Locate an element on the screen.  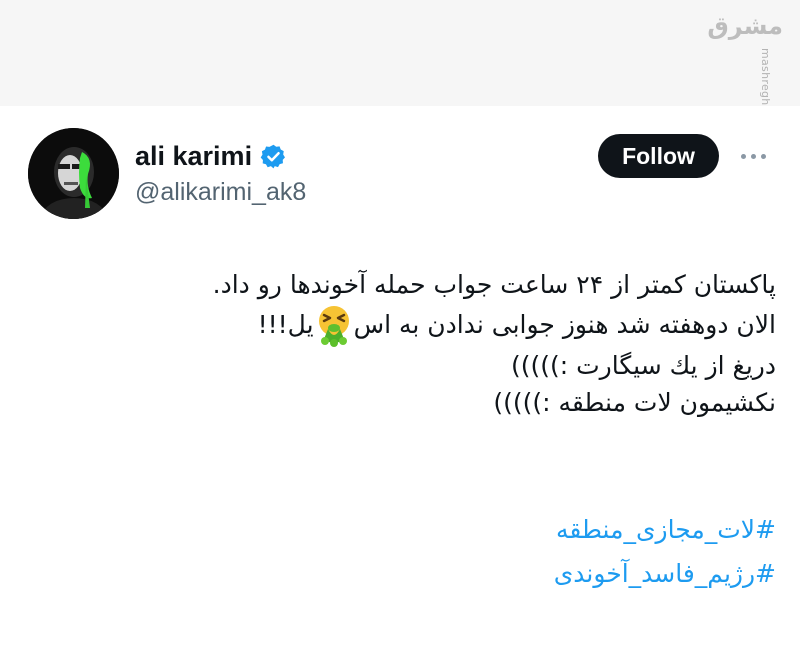
tweet-line-2-end: یل!!! is located at coordinates (285, 324).